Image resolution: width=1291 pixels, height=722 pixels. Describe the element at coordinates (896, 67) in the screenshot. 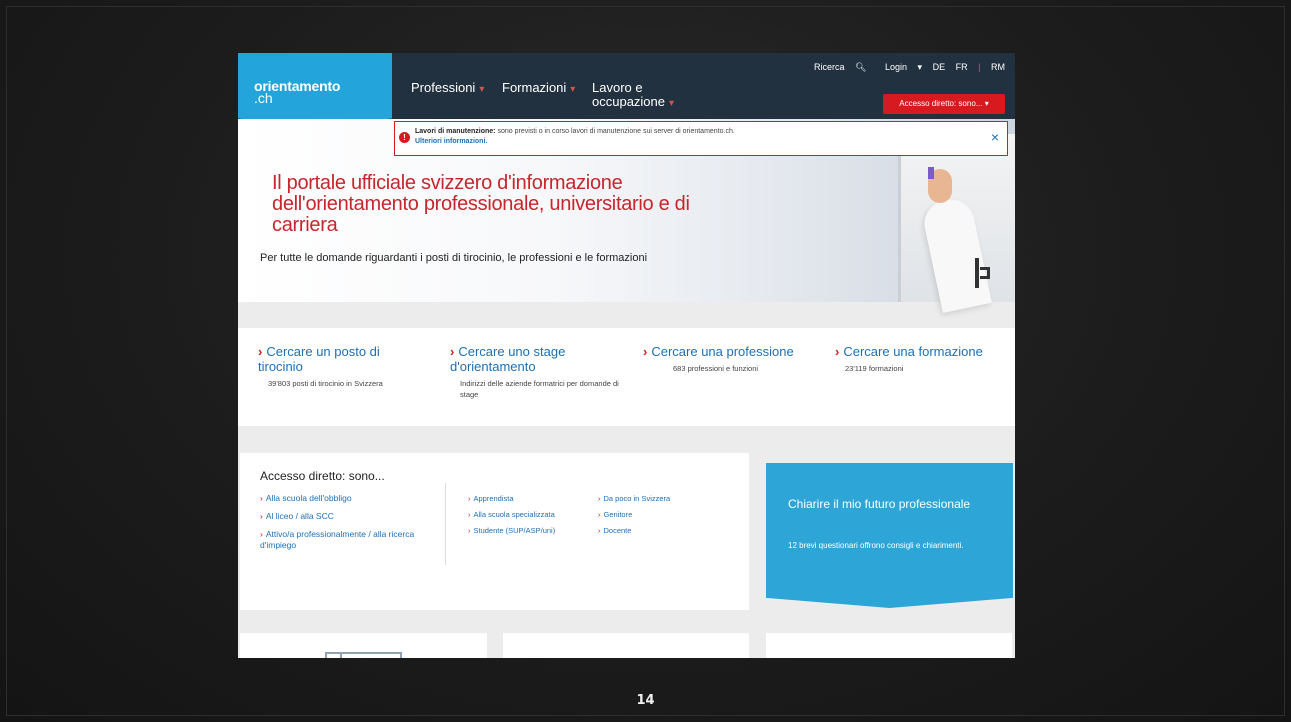

I see `login-label: Login` at that location.